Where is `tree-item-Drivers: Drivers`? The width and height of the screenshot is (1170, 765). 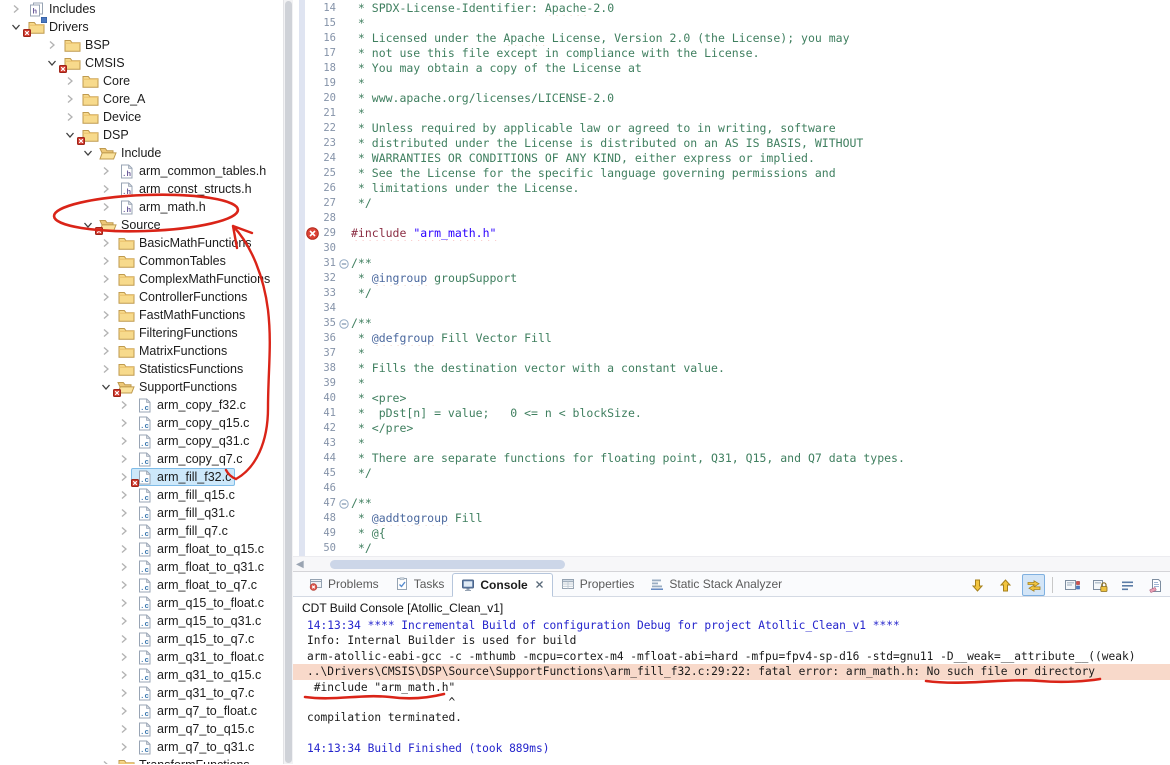 tree-item-Drivers: Drivers is located at coordinates (141, 26).